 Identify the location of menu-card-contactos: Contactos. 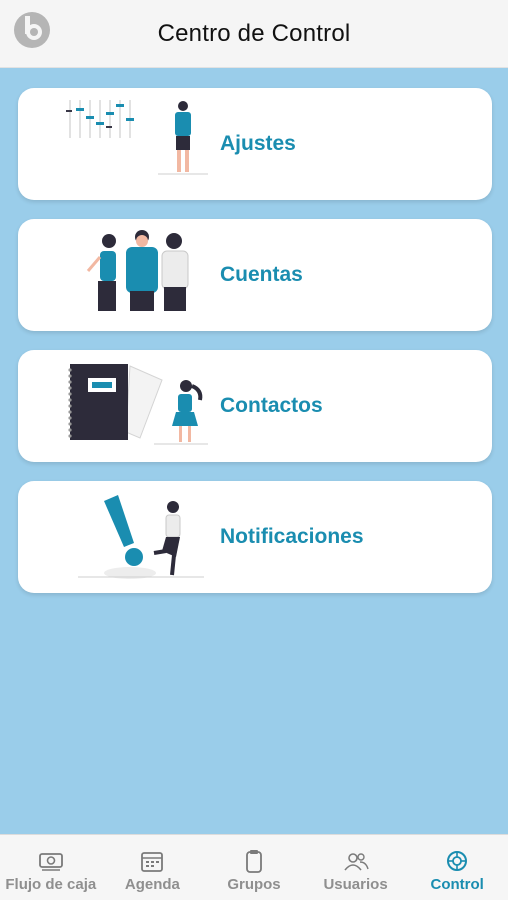
(255, 406).